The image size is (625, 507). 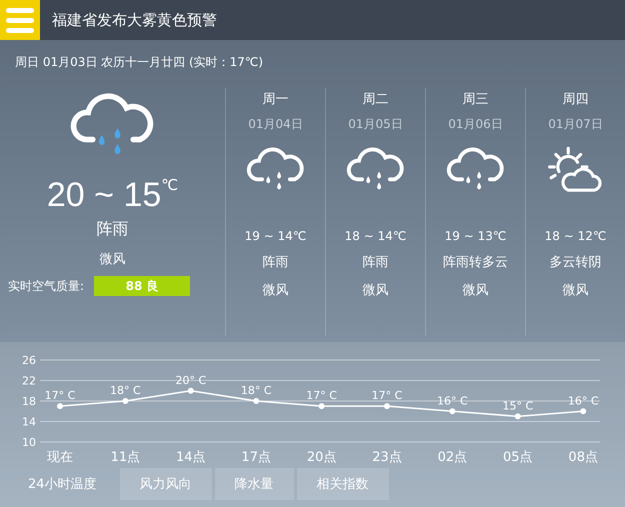 I want to click on y-tick-label: 10, so click(x=29, y=442).